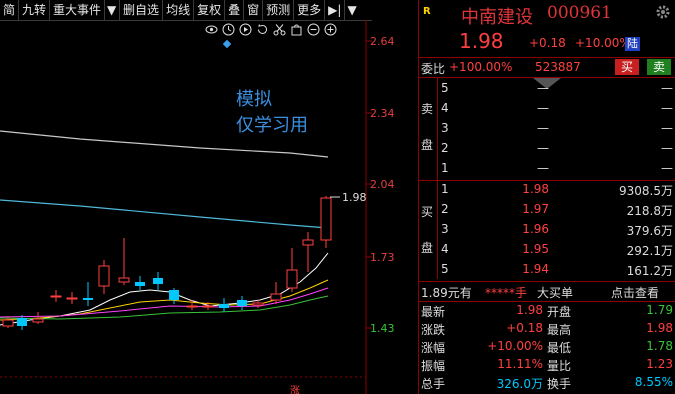  What do you see at coordinates (481, 41) in the screenshot?
I see `current-price: 1.98` at bounding box center [481, 41].